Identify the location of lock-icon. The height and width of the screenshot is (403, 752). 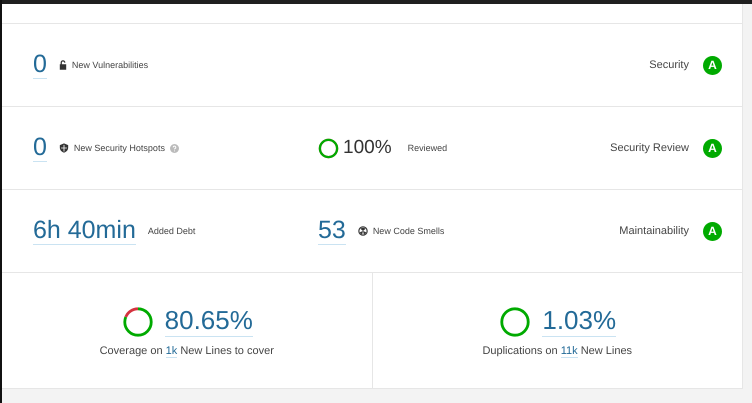
(62, 65).